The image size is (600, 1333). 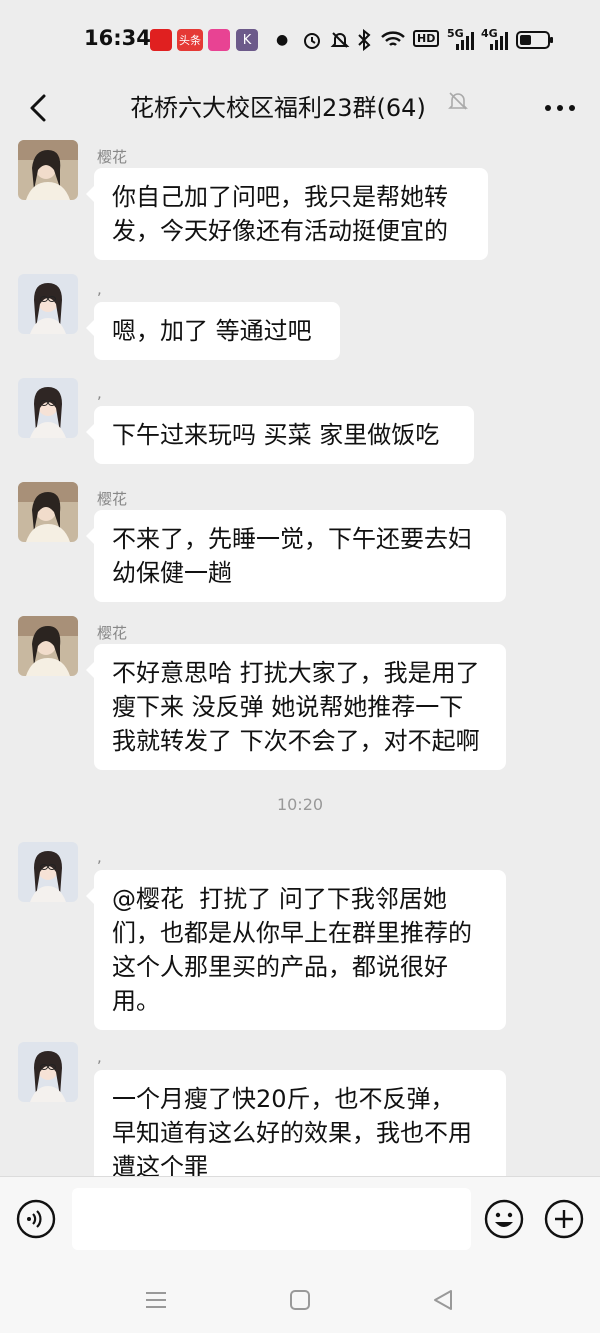 What do you see at coordinates (190, 40) in the screenshot?
I see `toutiao-icon: 头条` at bounding box center [190, 40].